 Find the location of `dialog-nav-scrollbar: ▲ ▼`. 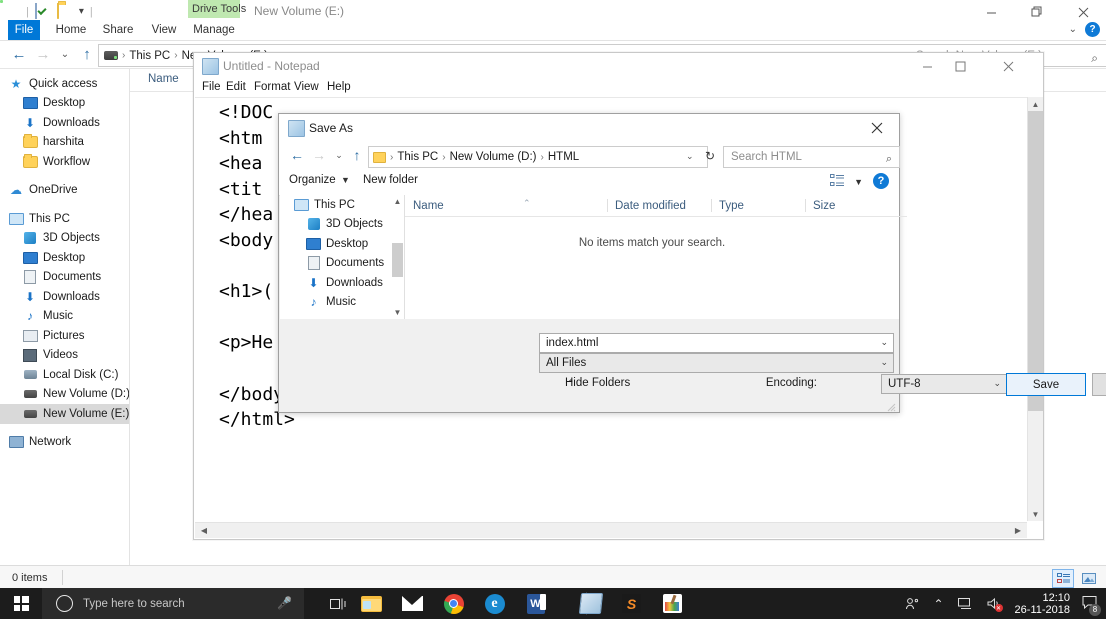

dialog-nav-scrollbar: ▲ ▼ is located at coordinates (397, 257).